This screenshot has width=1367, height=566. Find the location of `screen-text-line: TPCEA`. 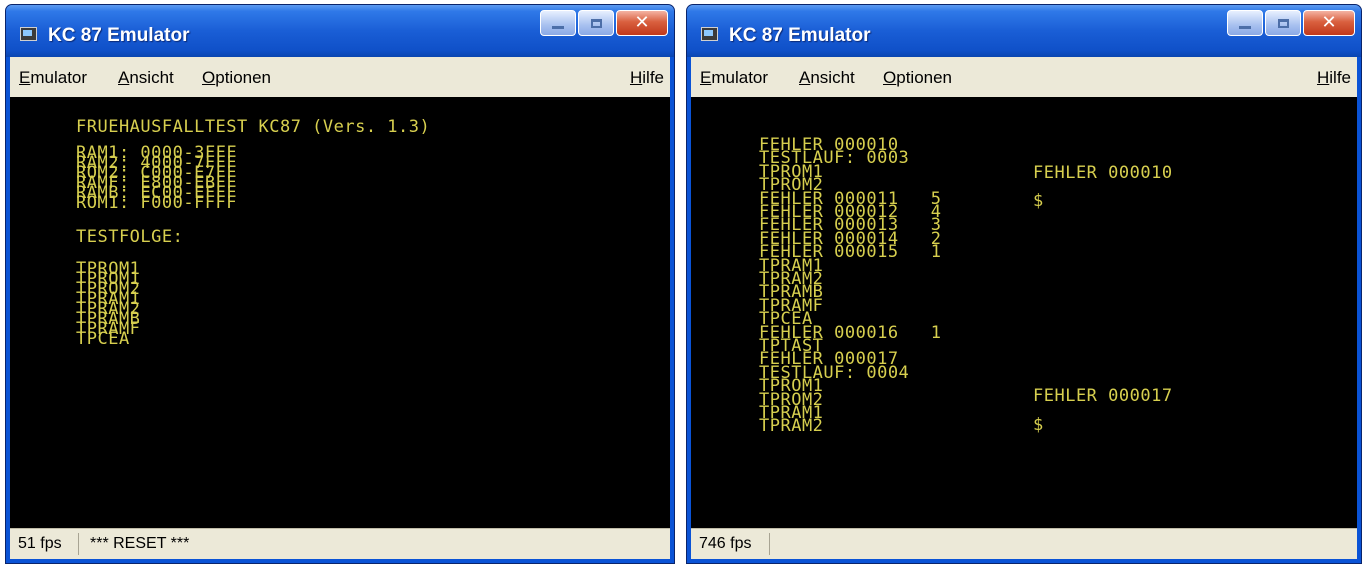

screen-text-line: TPCEA is located at coordinates (103, 339).